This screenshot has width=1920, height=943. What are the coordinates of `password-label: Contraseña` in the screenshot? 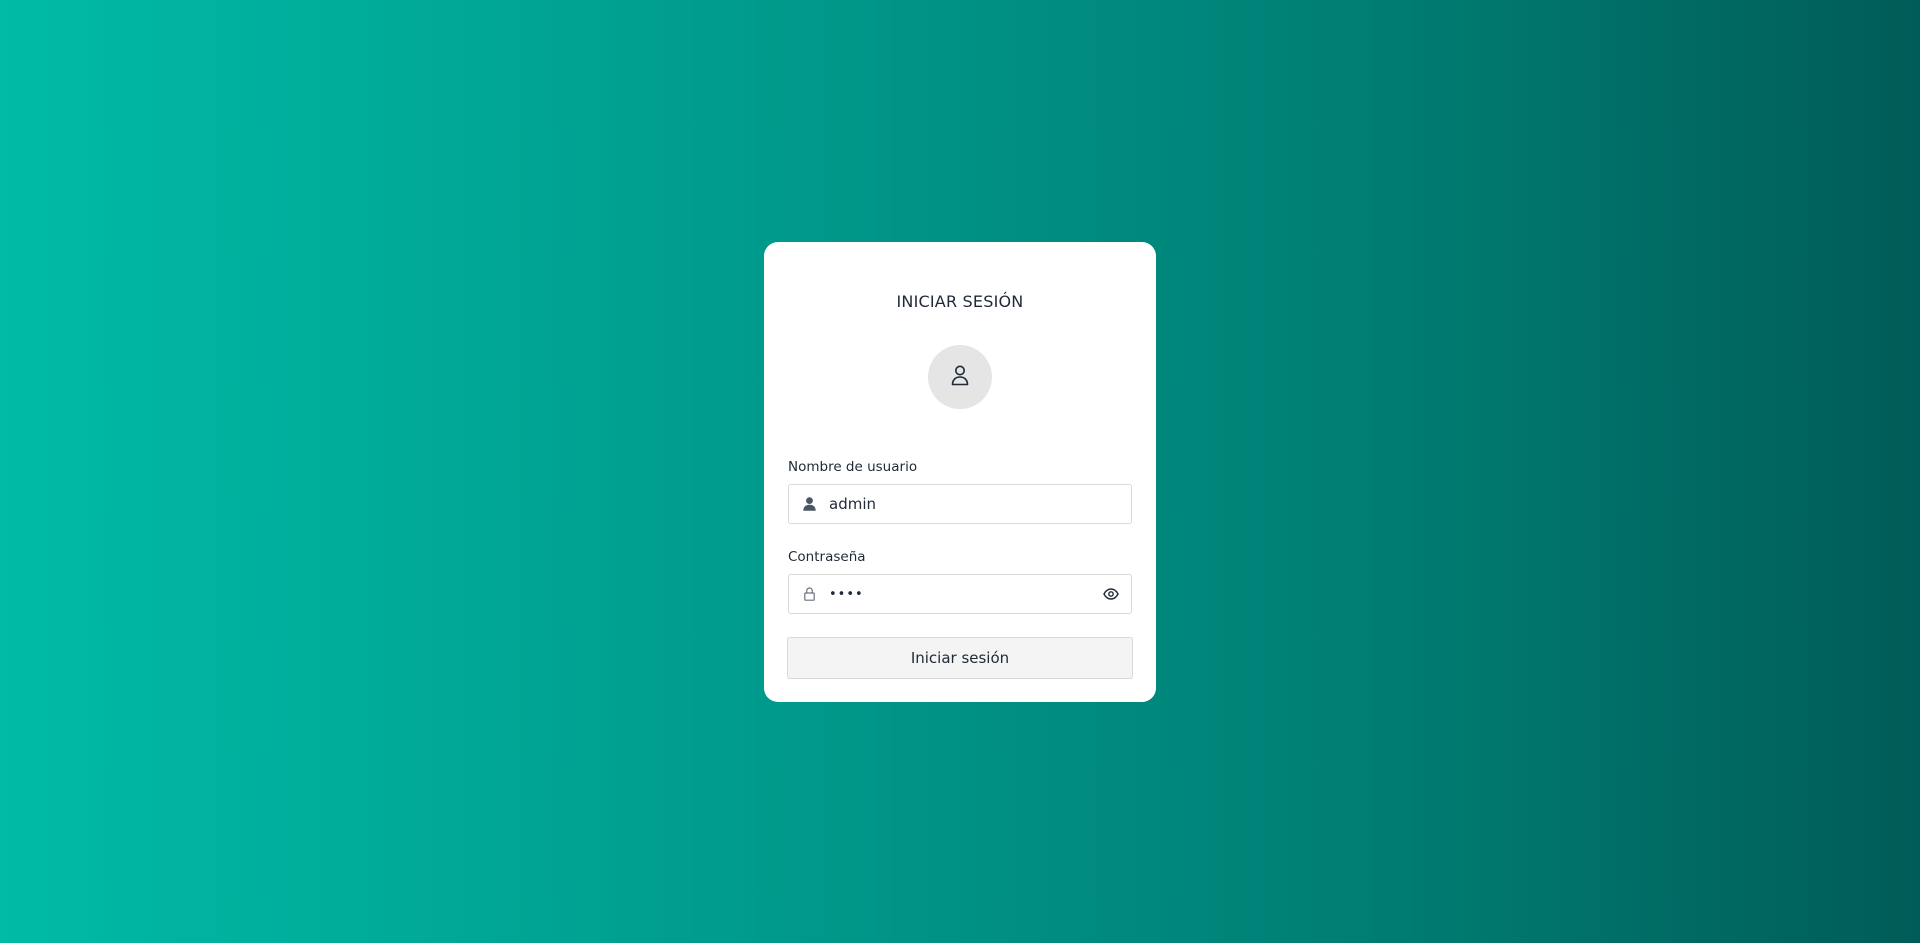 It's located at (827, 557).